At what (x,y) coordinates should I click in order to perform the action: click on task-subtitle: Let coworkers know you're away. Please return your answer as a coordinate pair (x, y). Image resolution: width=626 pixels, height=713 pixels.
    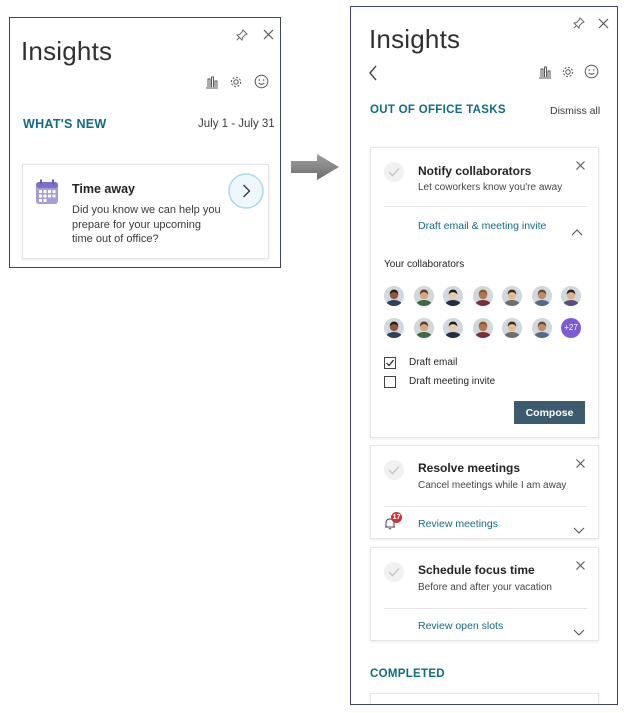
    Looking at the image, I should click on (490, 187).